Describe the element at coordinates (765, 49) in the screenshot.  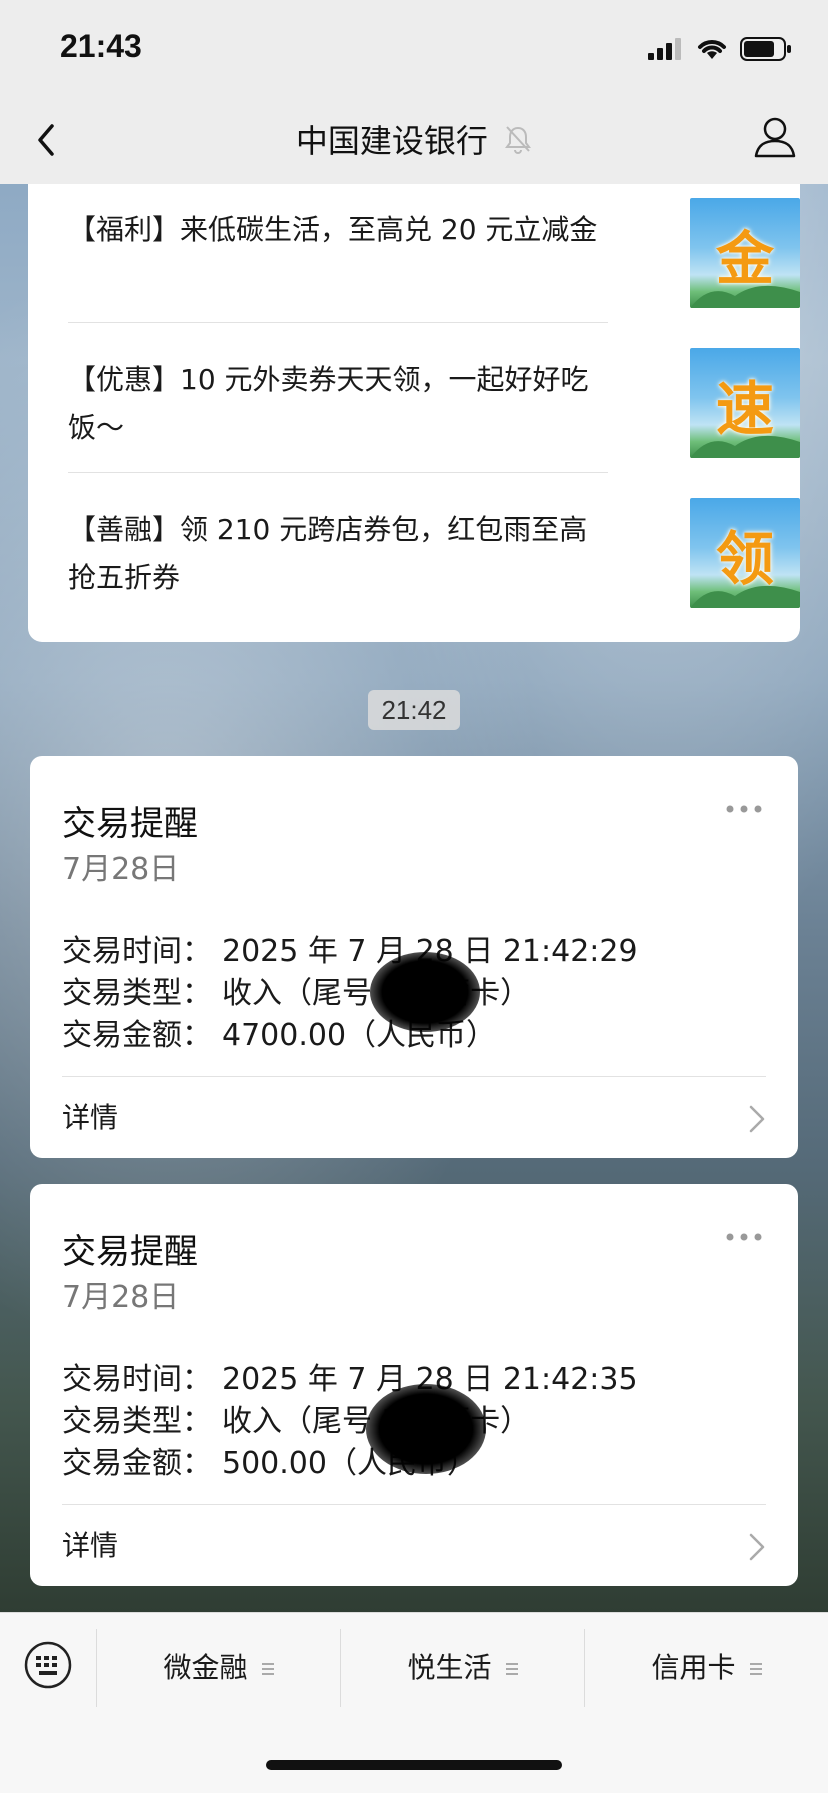
I see `battery-icon` at that location.